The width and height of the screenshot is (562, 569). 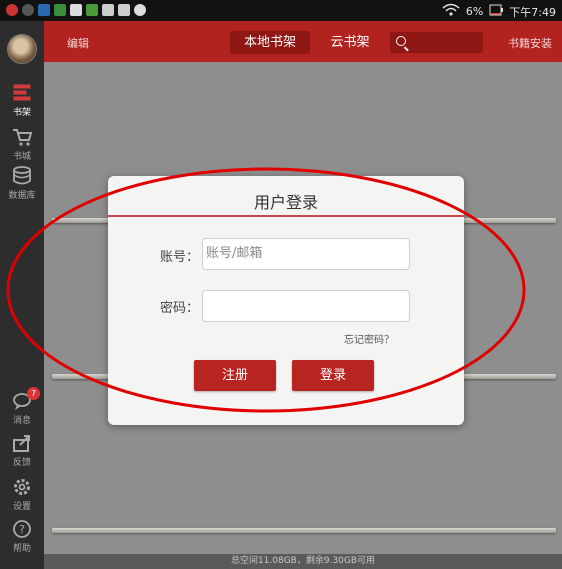 I want to click on battery-percent: 6%, so click(x=474, y=11).